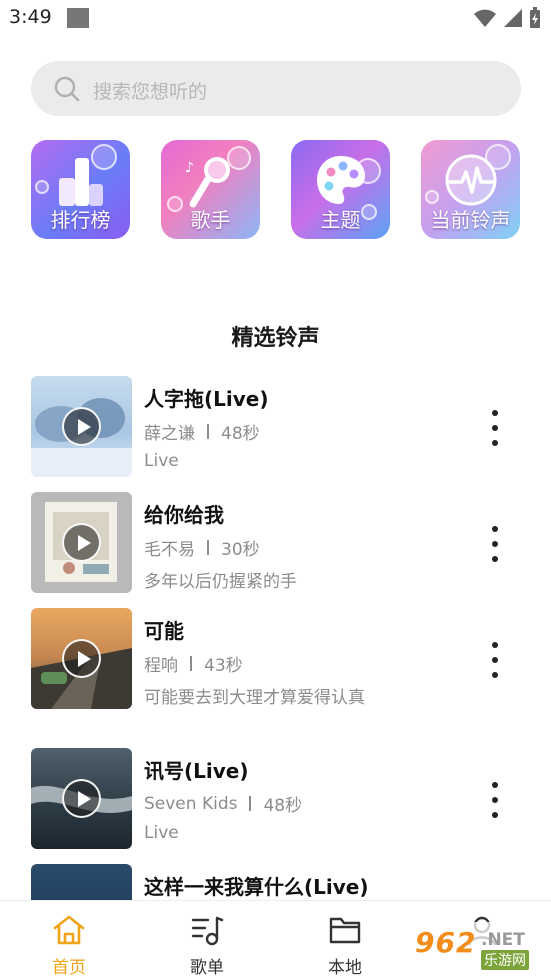 The width and height of the screenshot is (551, 979). I want to click on song-description: 多年以后仍握紧的手, so click(220, 582).